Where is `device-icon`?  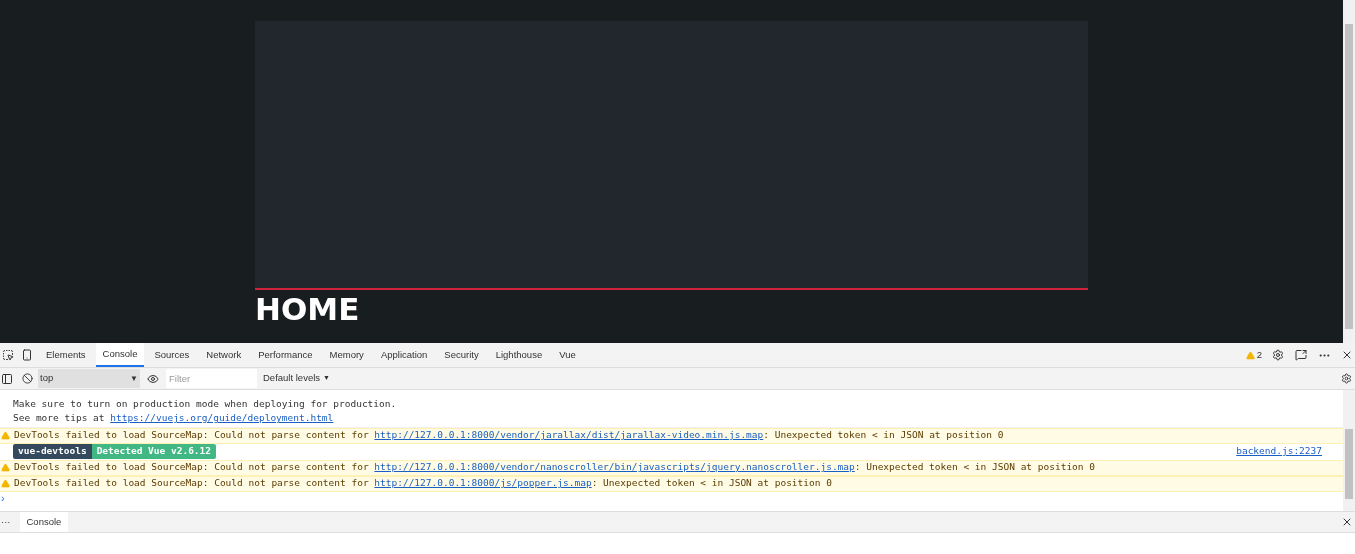
device-icon is located at coordinates (27, 355).